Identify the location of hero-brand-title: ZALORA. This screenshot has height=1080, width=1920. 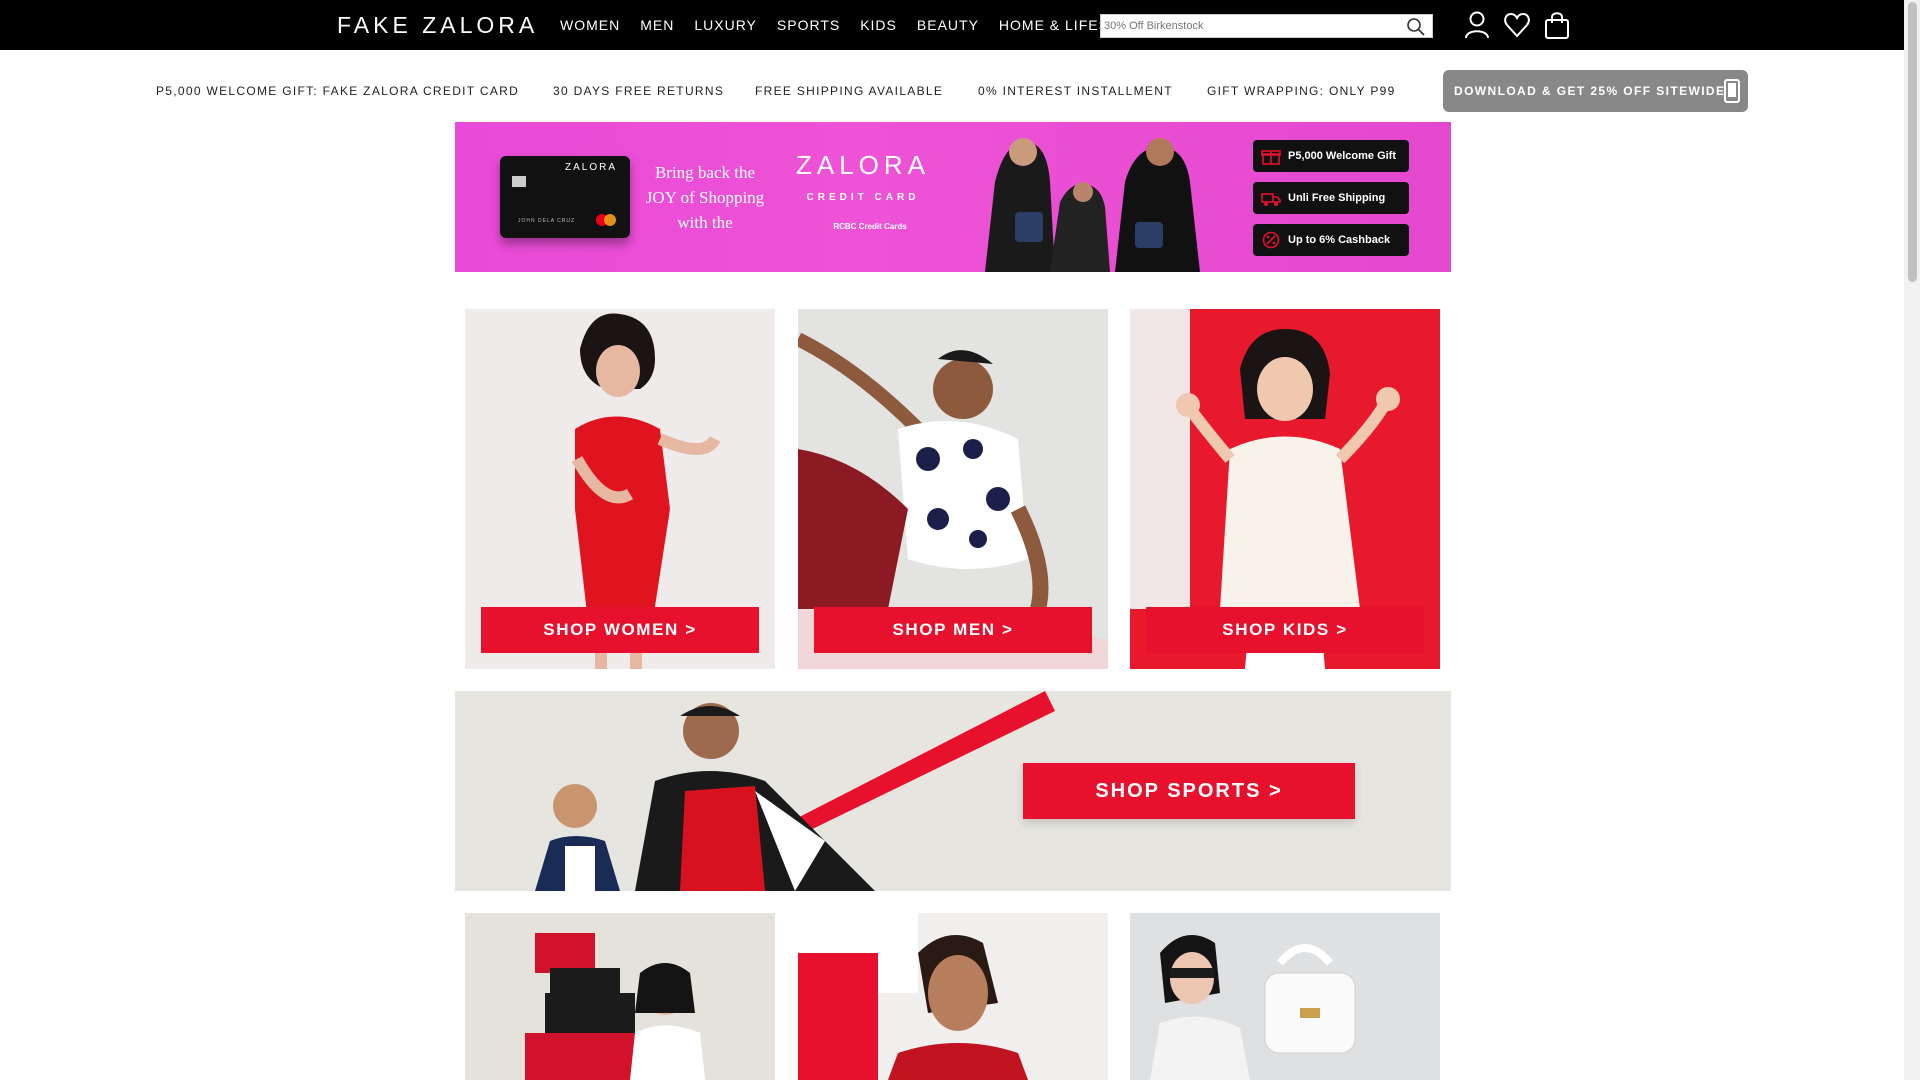
(863, 165).